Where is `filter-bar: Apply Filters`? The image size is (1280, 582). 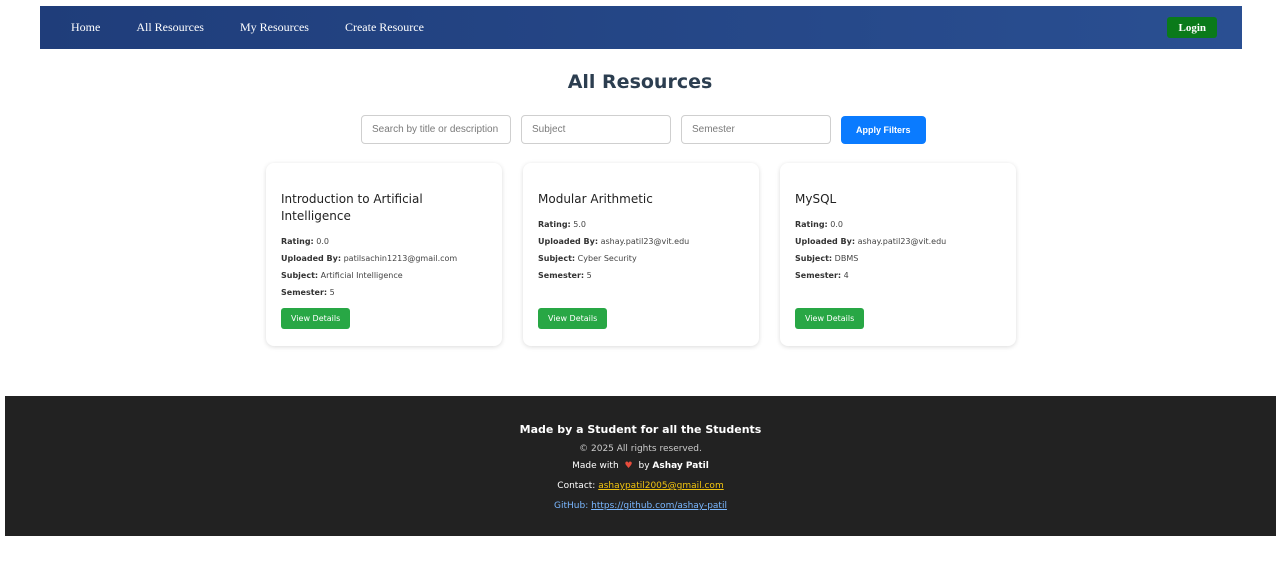 filter-bar: Apply Filters is located at coordinates (643, 129).